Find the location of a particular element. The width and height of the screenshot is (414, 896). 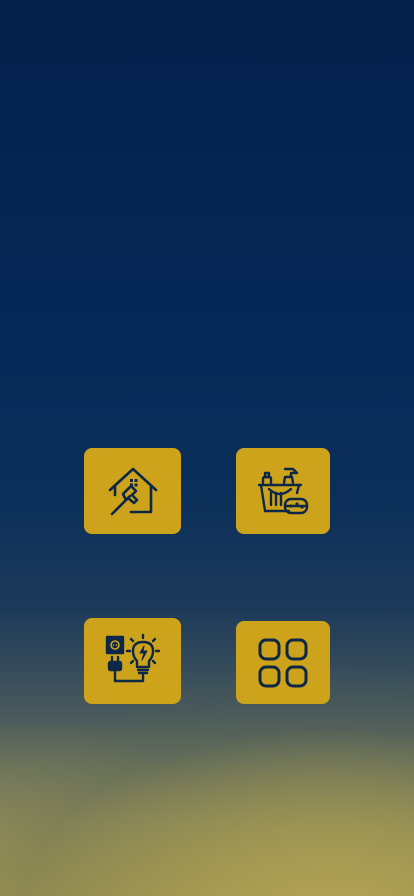

electrical-tile is located at coordinates (132, 661).